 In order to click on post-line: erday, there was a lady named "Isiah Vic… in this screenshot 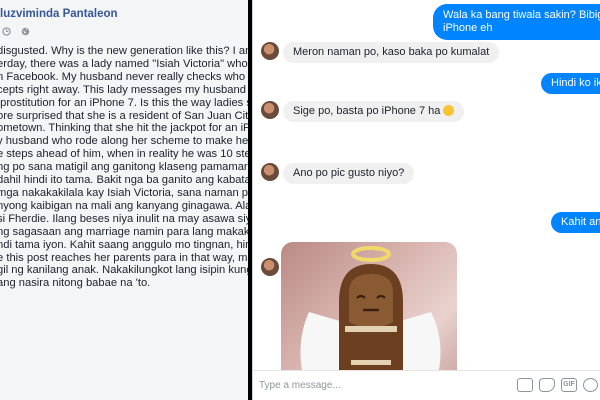, I will do `click(124, 63)`.